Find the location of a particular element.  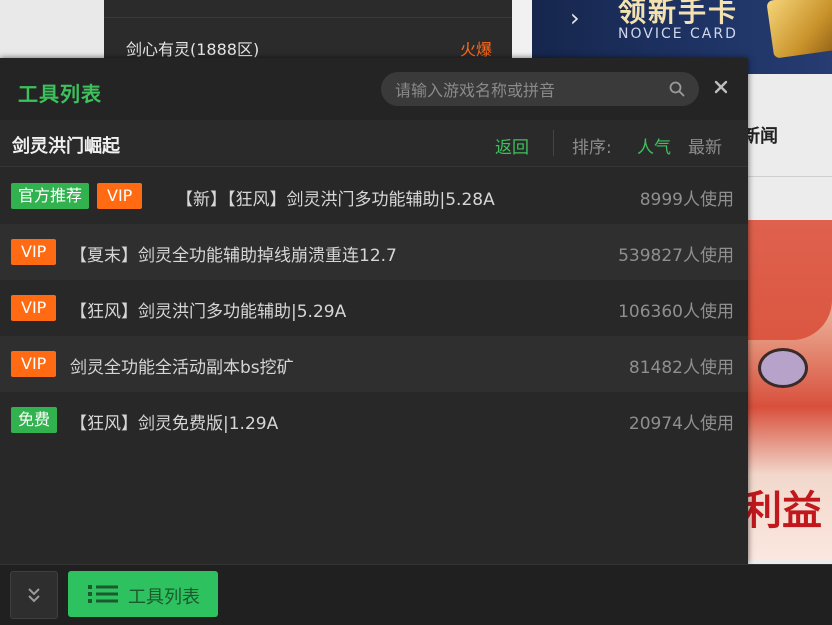

artwork-text: 利益 is located at coordinates (785, 511).